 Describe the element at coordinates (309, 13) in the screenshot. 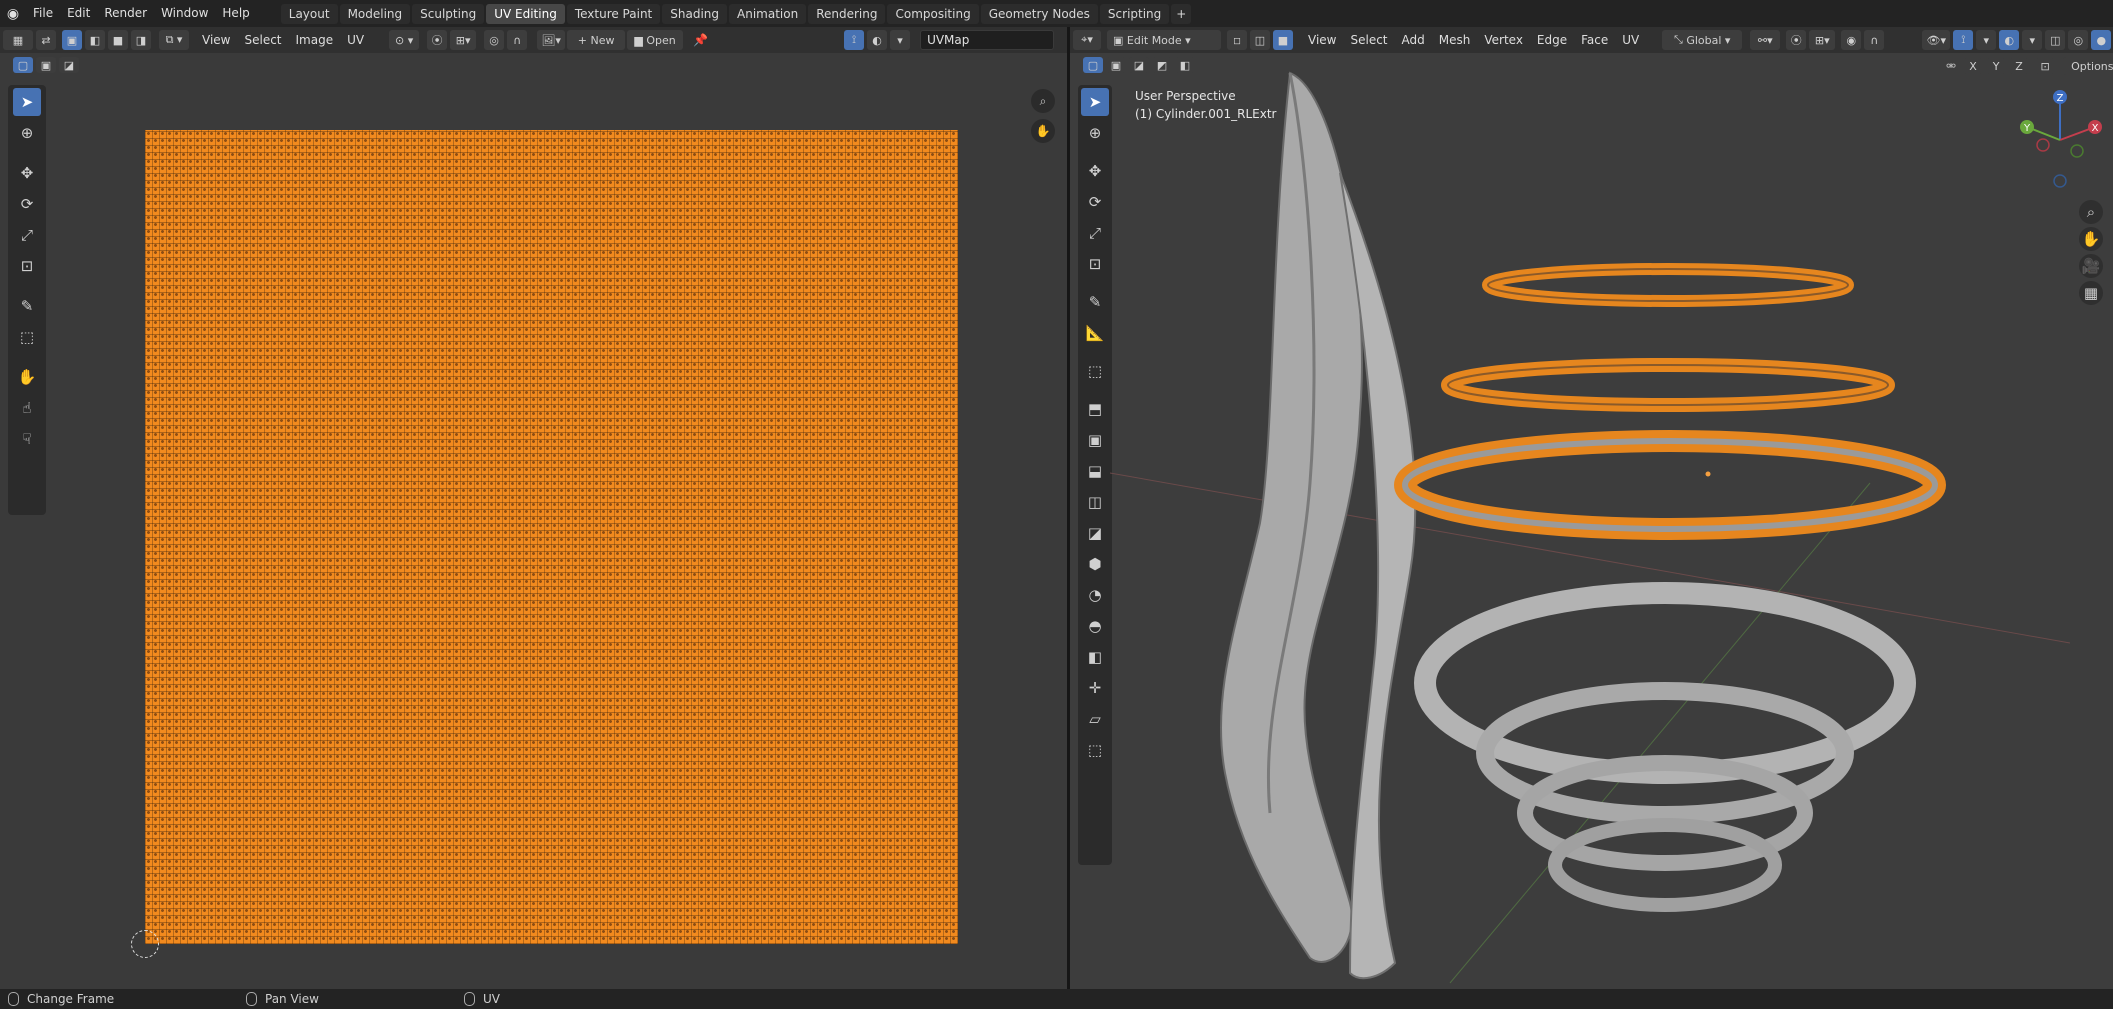

I see `tab-layout: Layout` at that location.